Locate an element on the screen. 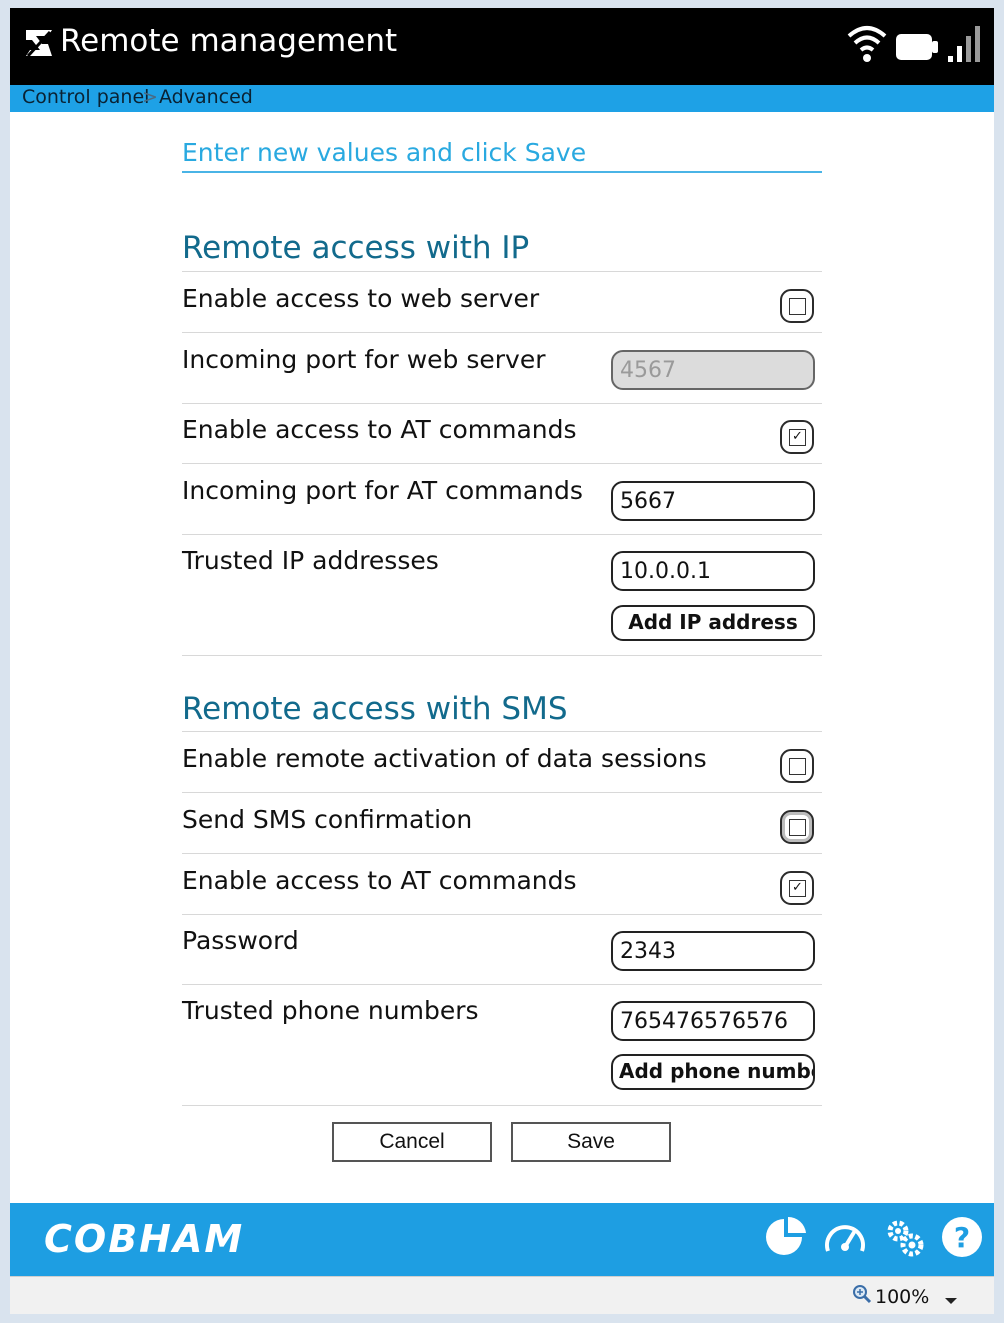 This screenshot has width=1004, height=1323. sms-confirm-label: Send SMS confirmation is located at coordinates (327, 819).